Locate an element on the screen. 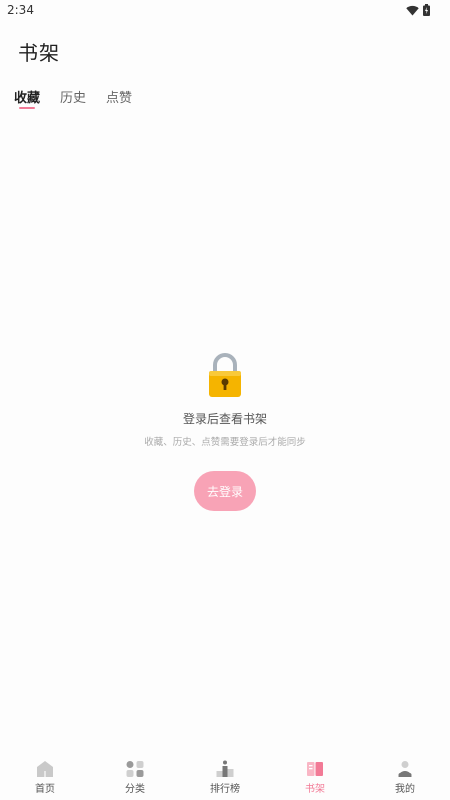 This screenshot has width=450, height=800. nav-category: 分类 is located at coordinates (135, 775).